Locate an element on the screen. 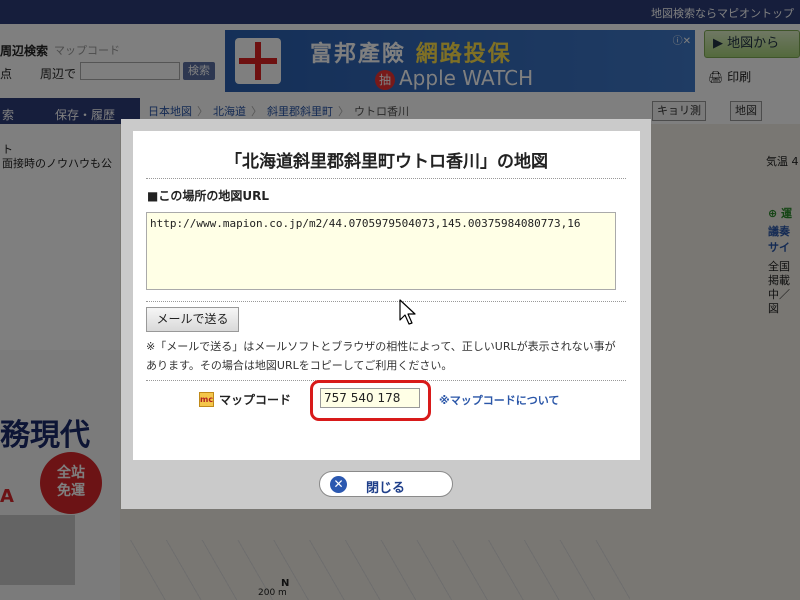 This screenshot has width=800, height=600. mapcode-field is located at coordinates (370, 398).